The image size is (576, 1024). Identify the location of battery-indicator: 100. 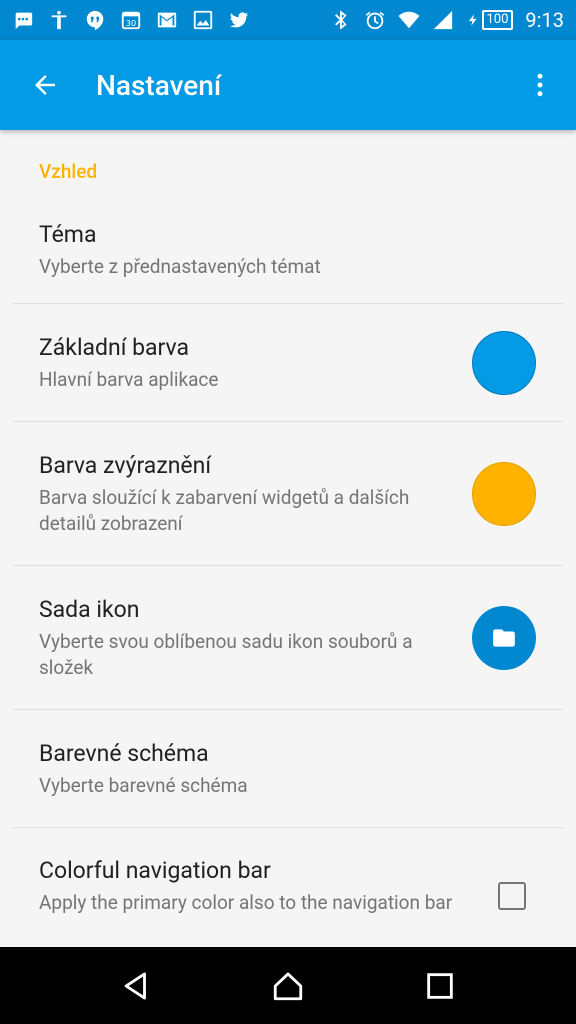
(490, 20).